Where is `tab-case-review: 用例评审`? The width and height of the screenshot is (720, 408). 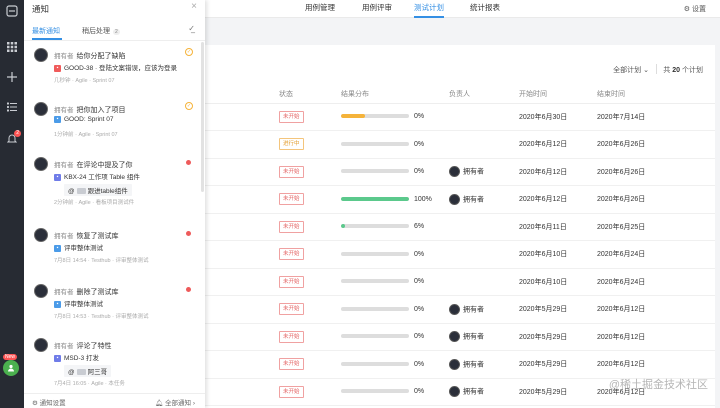 tab-case-review: 用例评审 is located at coordinates (377, 9).